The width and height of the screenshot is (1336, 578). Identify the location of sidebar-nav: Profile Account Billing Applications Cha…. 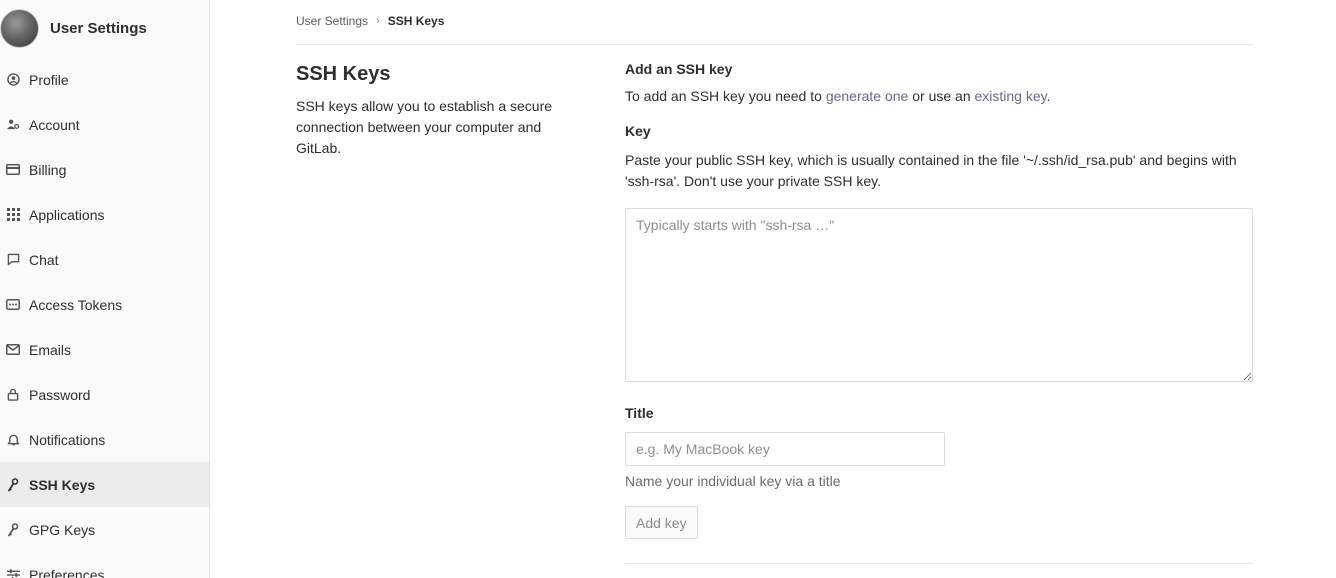
(104, 317).